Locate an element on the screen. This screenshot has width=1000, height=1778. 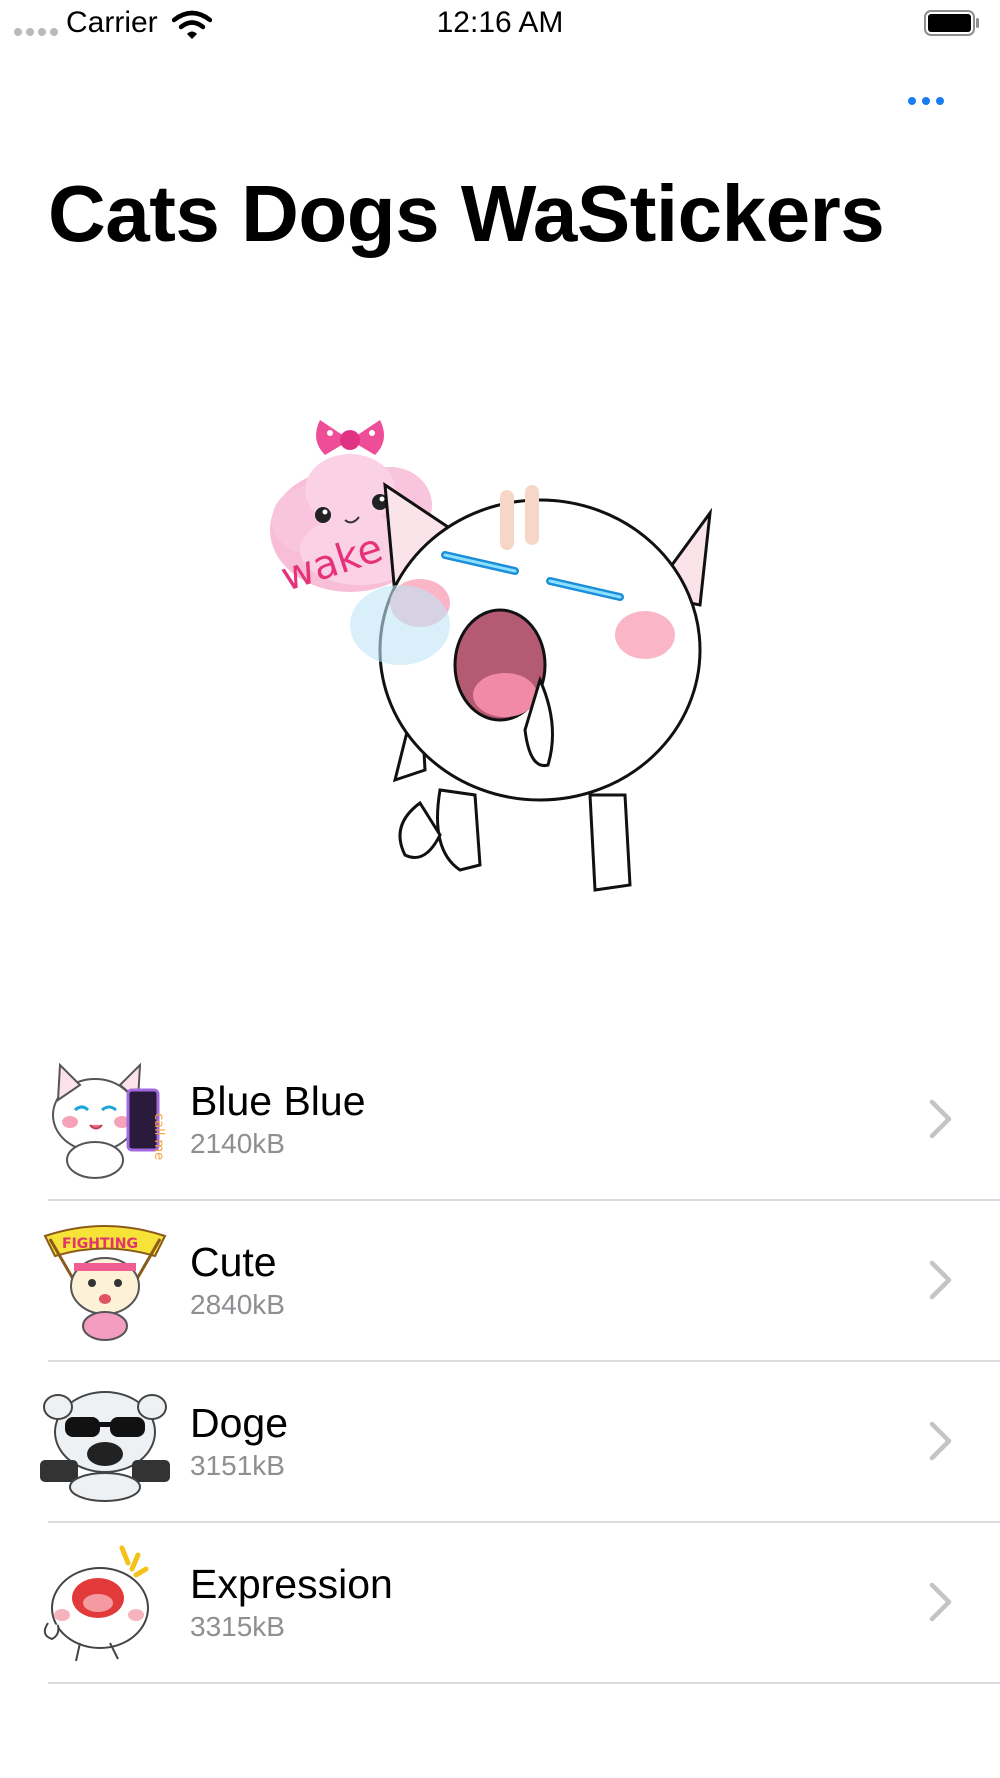
ellipsis-icon is located at coordinates (912, 101).